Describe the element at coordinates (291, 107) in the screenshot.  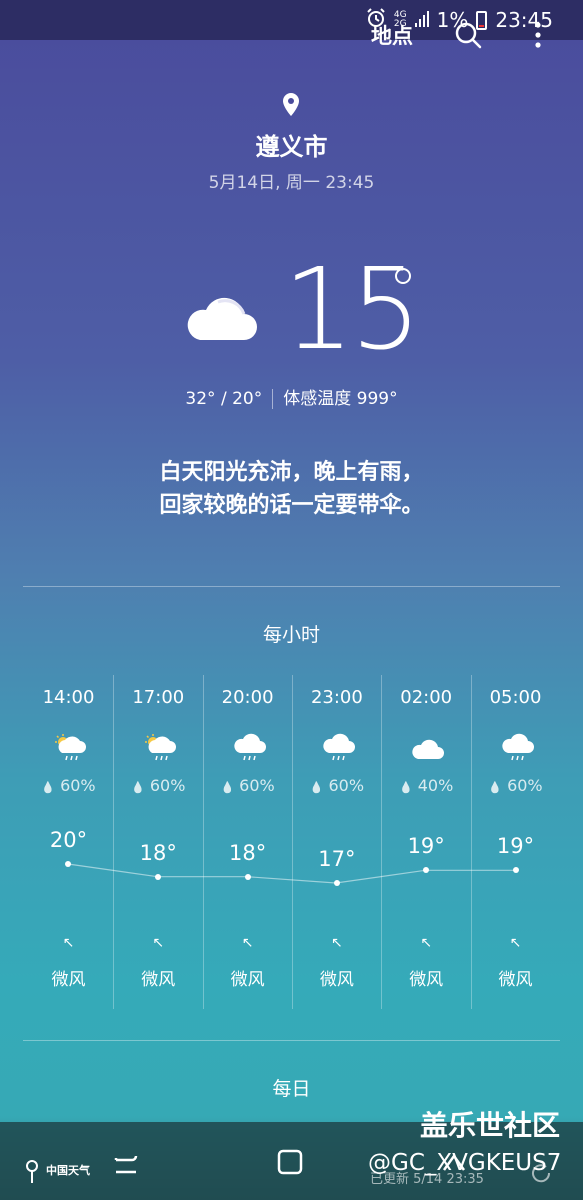
I see `location-pin-icon` at that location.